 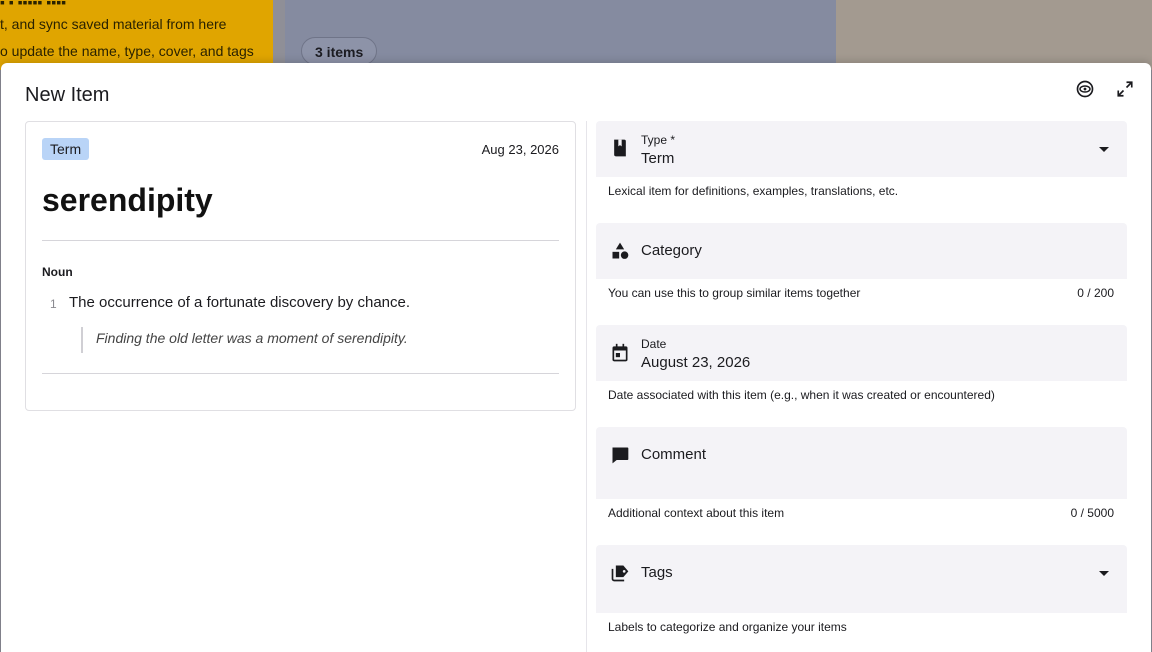 What do you see at coordinates (674, 454) in the screenshot?
I see `comment-label: Comment` at bounding box center [674, 454].